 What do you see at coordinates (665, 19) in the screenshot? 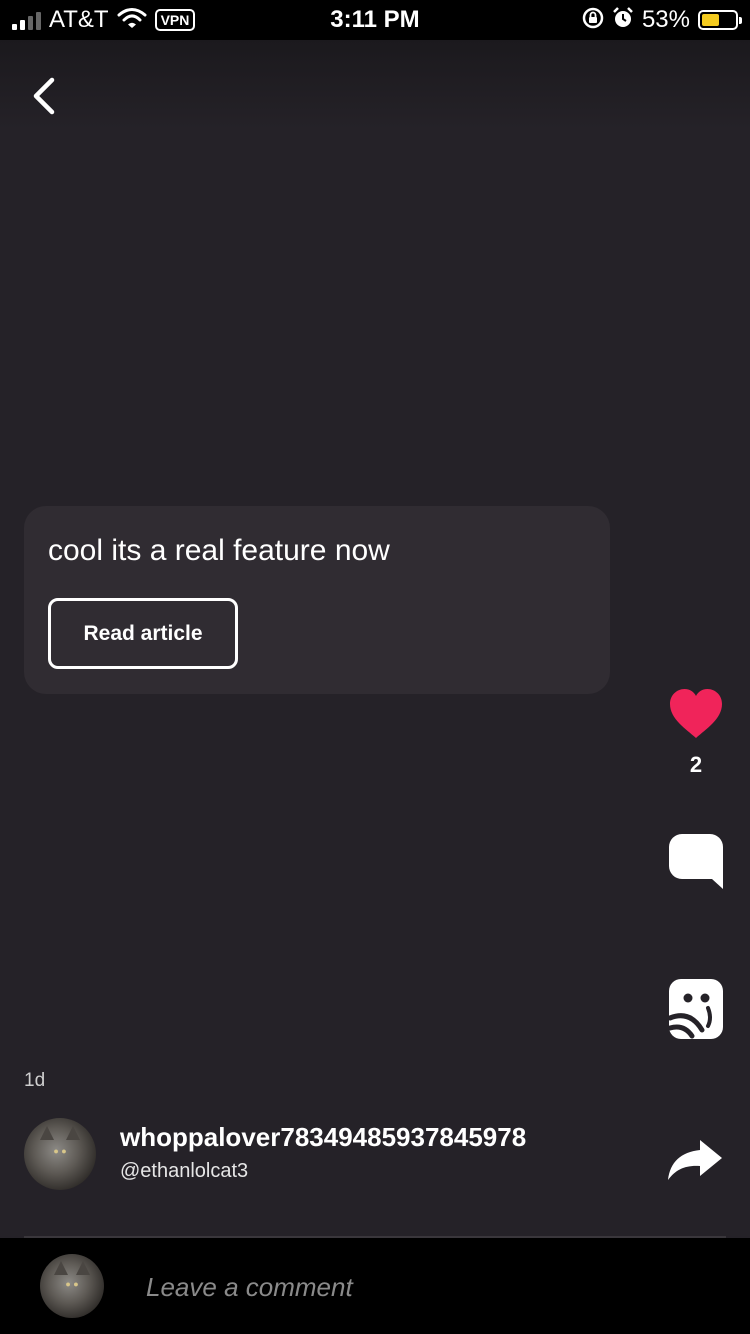
I see `battery-percent: 53%` at bounding box center [665, 19].